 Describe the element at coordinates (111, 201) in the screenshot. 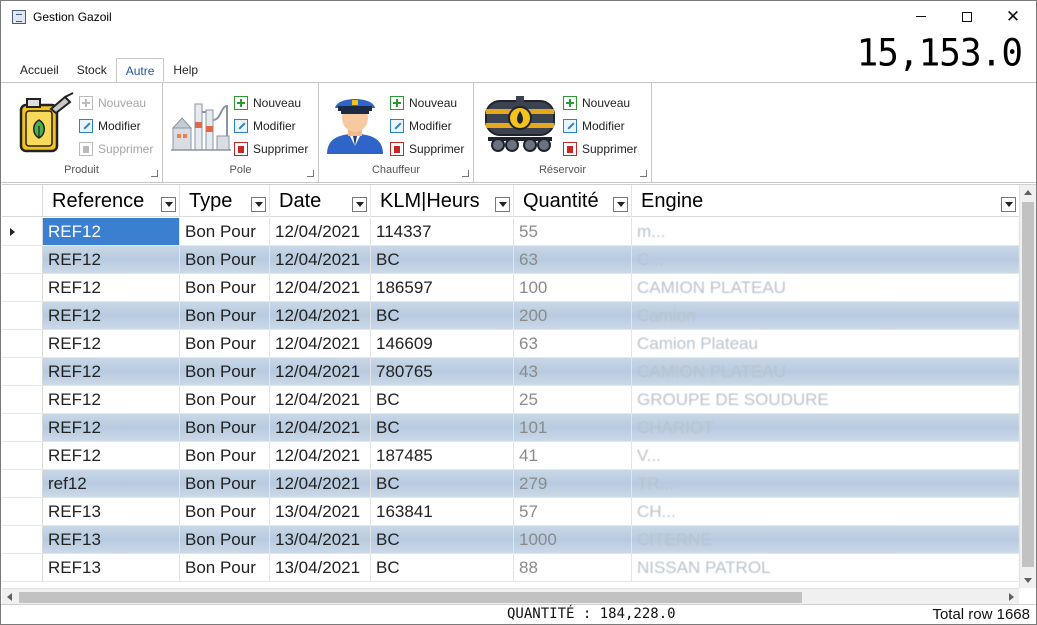

I see `column-header-reference: Reference` at that location.